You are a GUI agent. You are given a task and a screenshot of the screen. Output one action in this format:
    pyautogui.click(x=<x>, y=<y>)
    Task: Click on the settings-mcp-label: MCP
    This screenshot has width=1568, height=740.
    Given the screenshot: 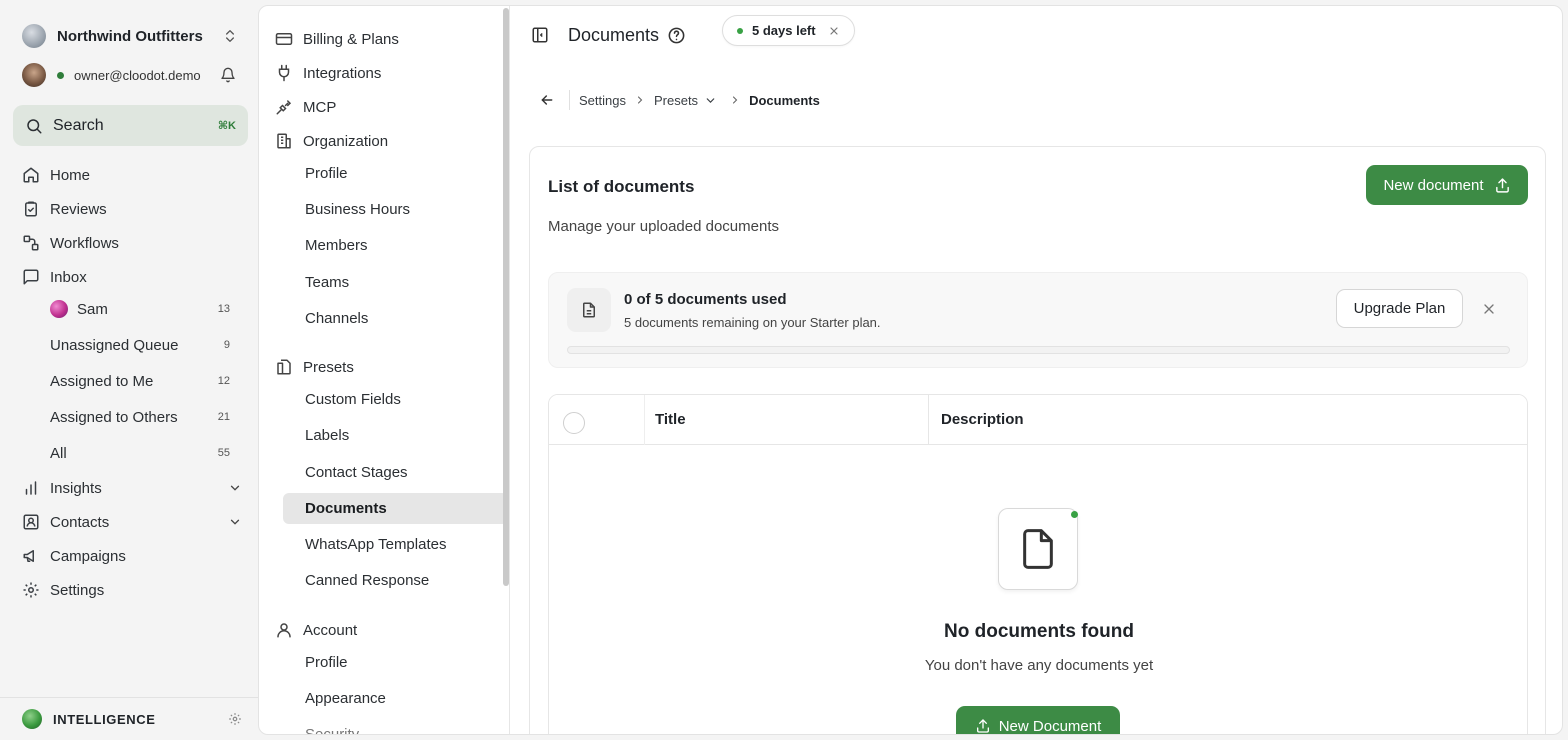 What is the action you would take?
    pyautogui.click(x=320, y=107)
    